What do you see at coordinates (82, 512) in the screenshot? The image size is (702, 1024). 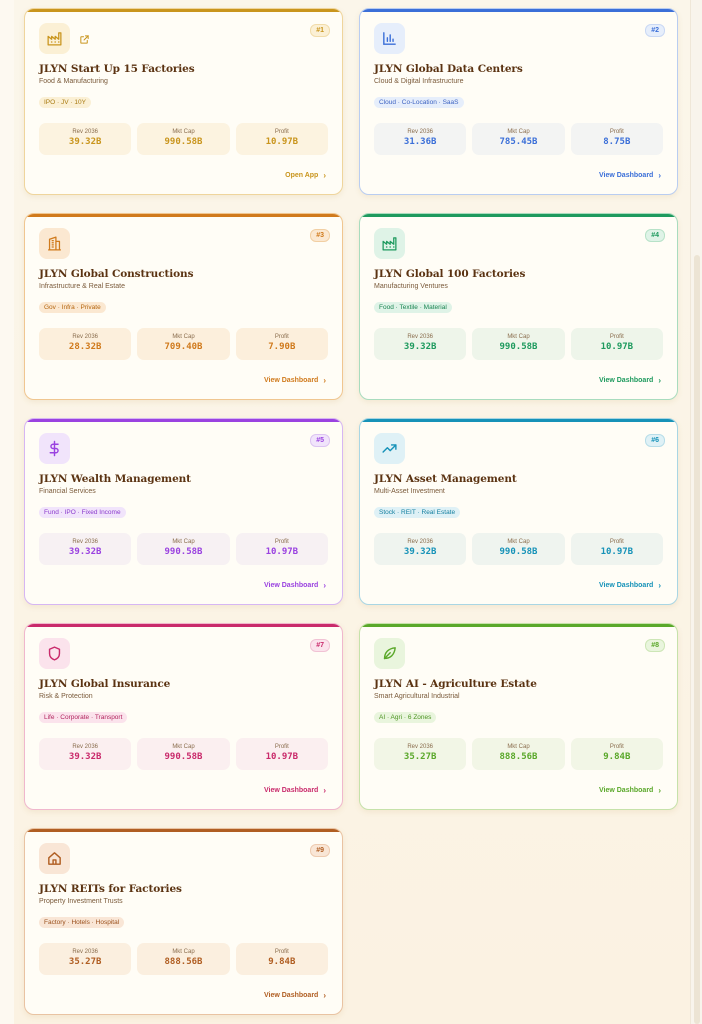 I see `category-tag: Fund · IPO · Fixed Income` at bounding box center [82, 512].